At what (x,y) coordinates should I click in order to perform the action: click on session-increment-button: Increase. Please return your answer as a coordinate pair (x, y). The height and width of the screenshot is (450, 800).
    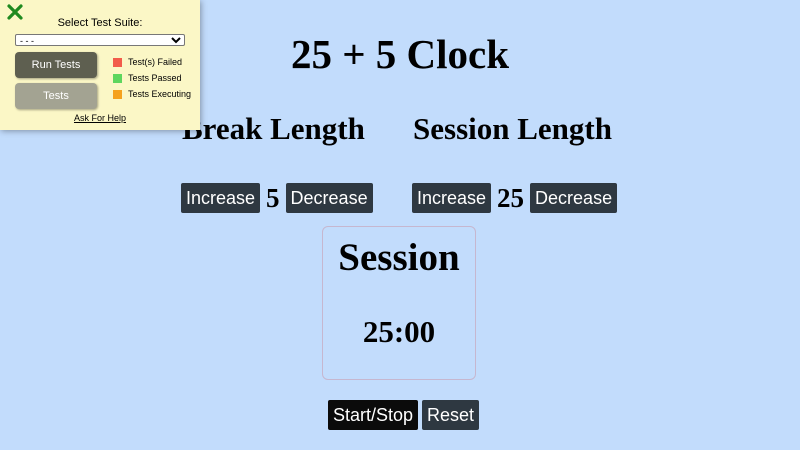
    Looking at the image, I should click on (452, 198).